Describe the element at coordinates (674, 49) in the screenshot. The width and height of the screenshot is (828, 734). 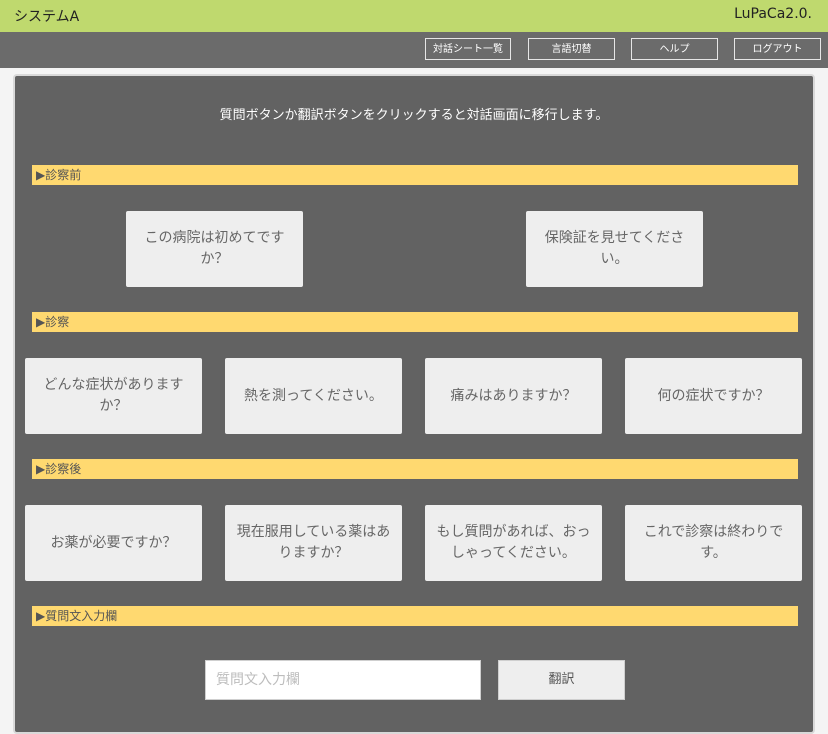
I see `help-button: ヘルプ` at that location.